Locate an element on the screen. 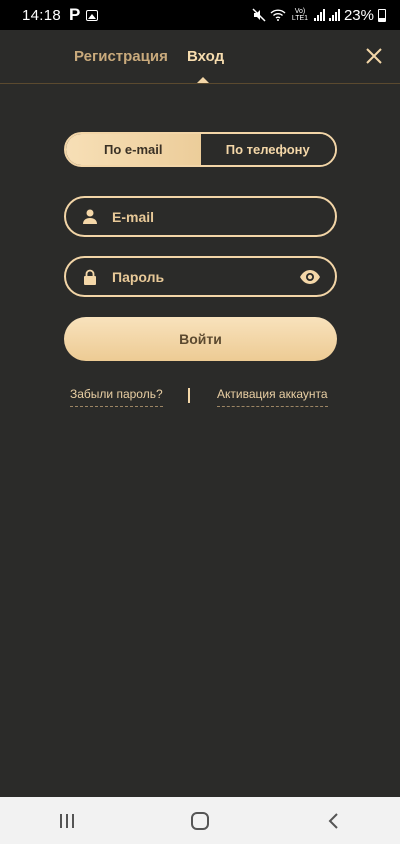 The width and height of the screenshot is (400, 844). login-method-switch: По e-mail По телефону is located at coordinates (200, 149).